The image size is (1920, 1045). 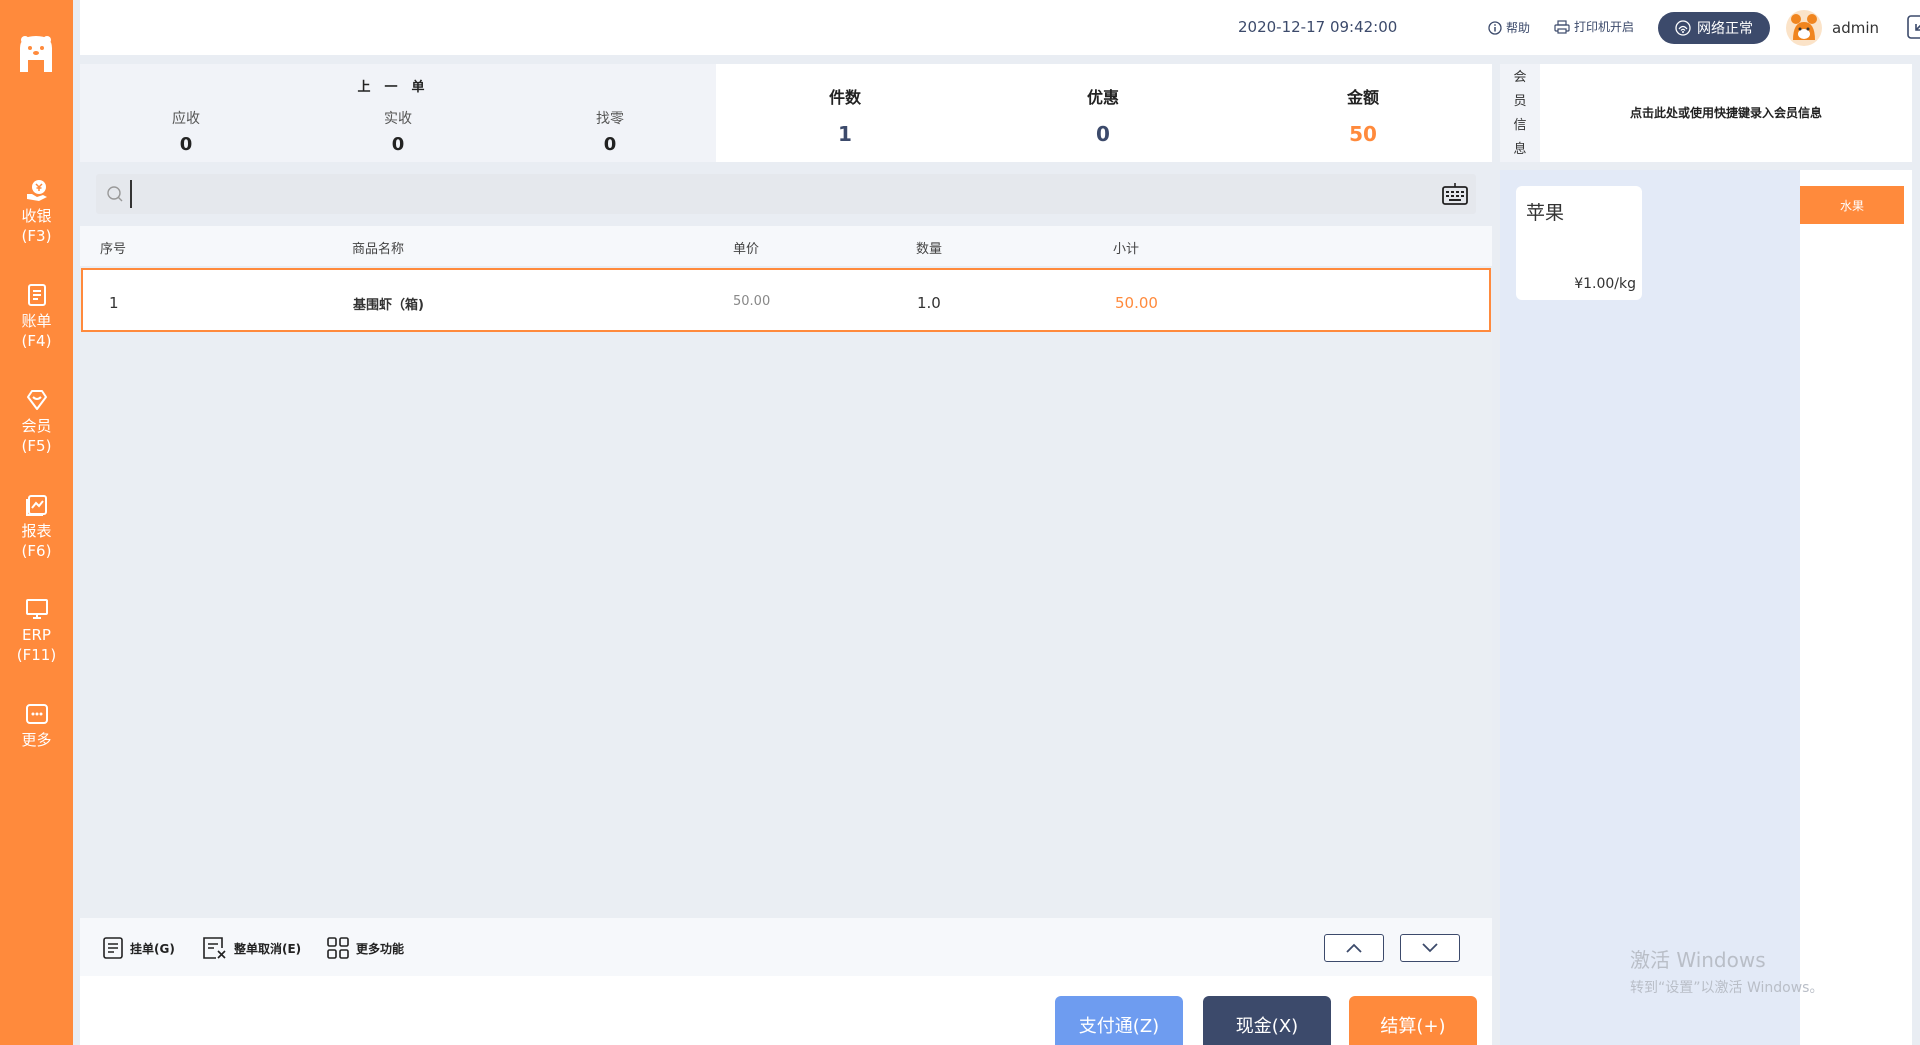 I want to click on scroll-down-button, so click(x=1430, y=948).